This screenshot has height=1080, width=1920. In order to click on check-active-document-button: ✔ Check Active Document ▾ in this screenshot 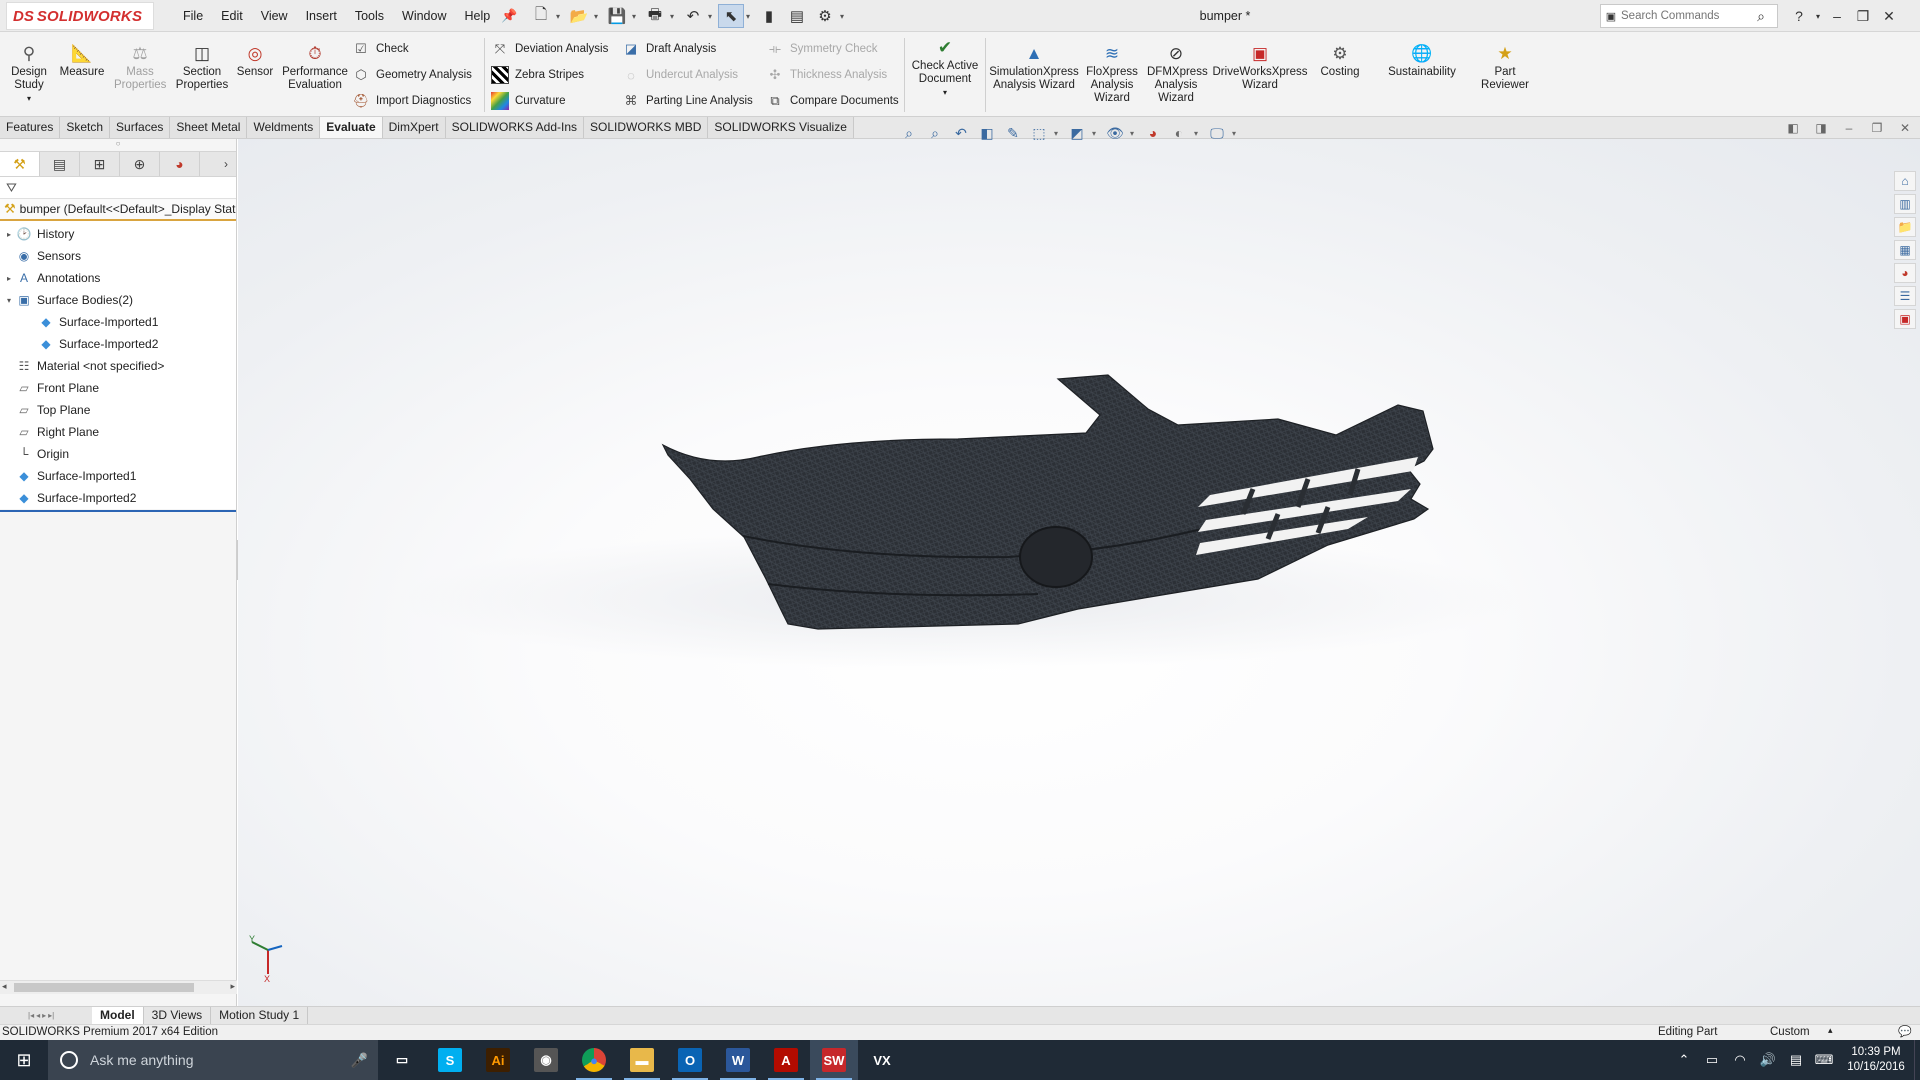, I will do `click(945, 67)`.